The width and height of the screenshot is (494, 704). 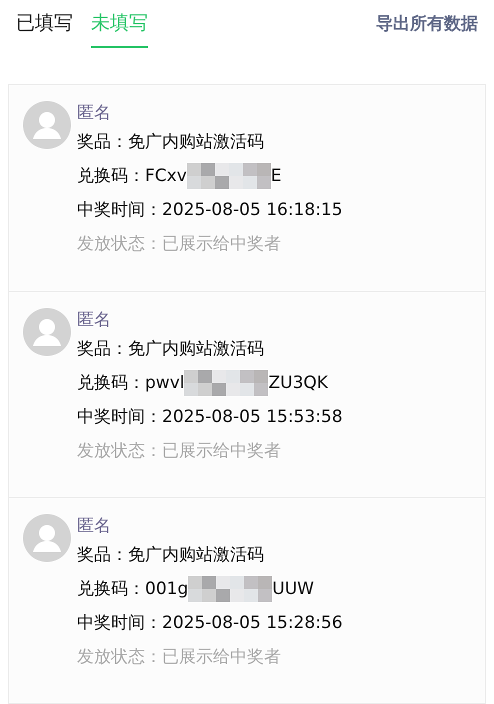 What do you see at coordinates (210, 417) in the screenshot?
I see `time-text: 中奖时间：2025-08-05 15:53:58` at bounding box center [210, 417].